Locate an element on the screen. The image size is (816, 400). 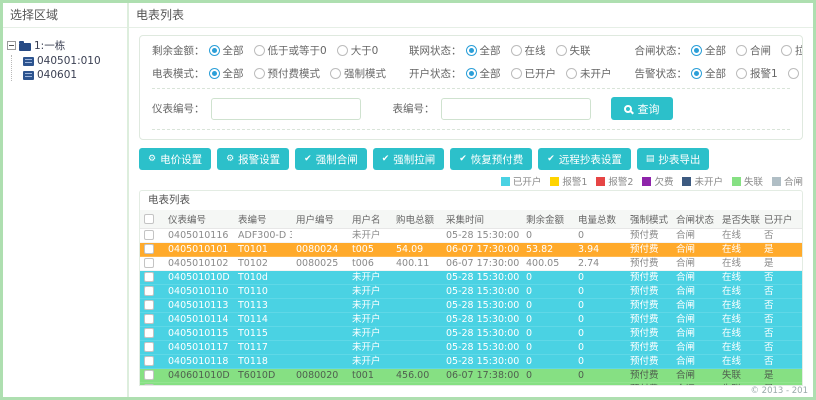
tree-node-label: 040601 is located at coordinates (57, 75).